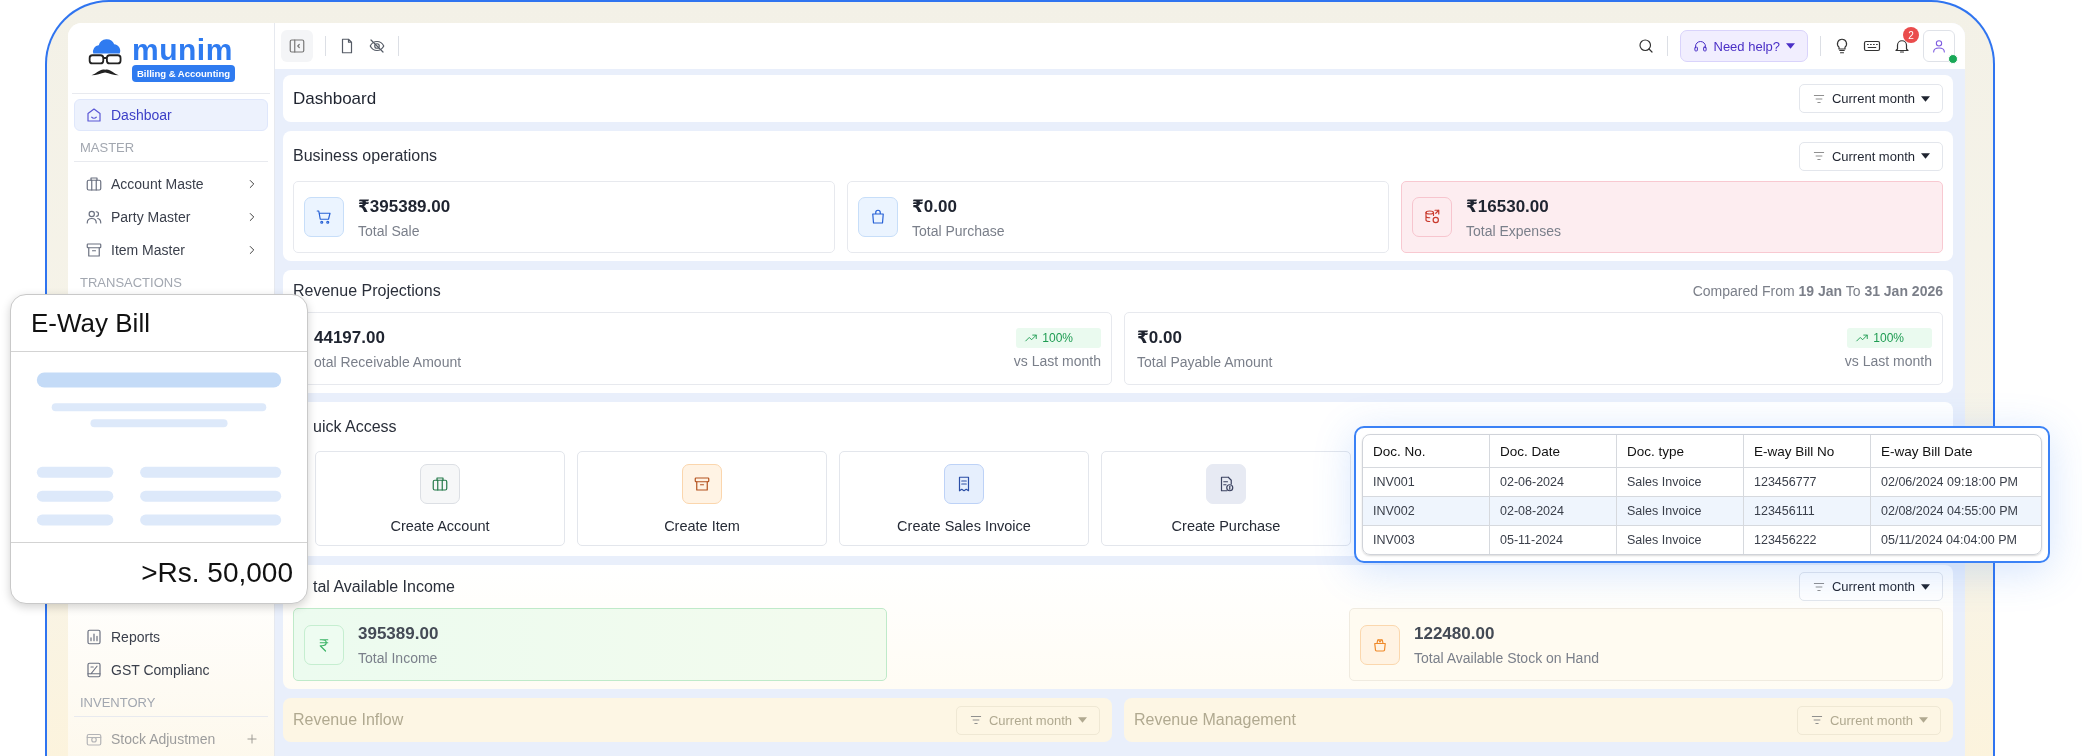  Describe the element at coordinates (182, 49) in the screenshot. I see `logo-wordmark: munim` at that location.